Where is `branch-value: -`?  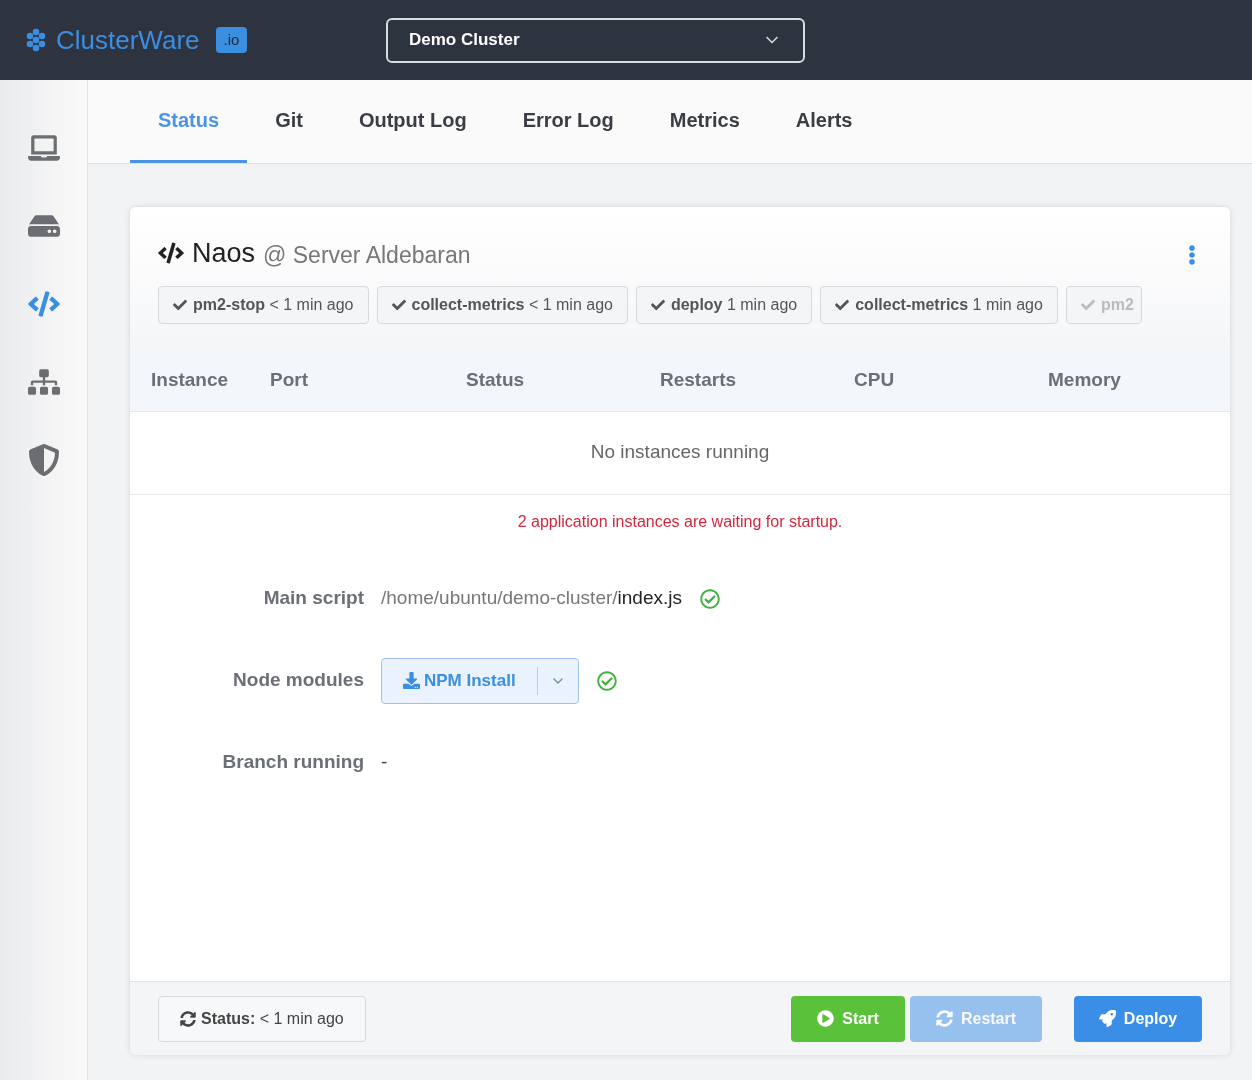
branch-value: - is located at coordinates (385, 762).